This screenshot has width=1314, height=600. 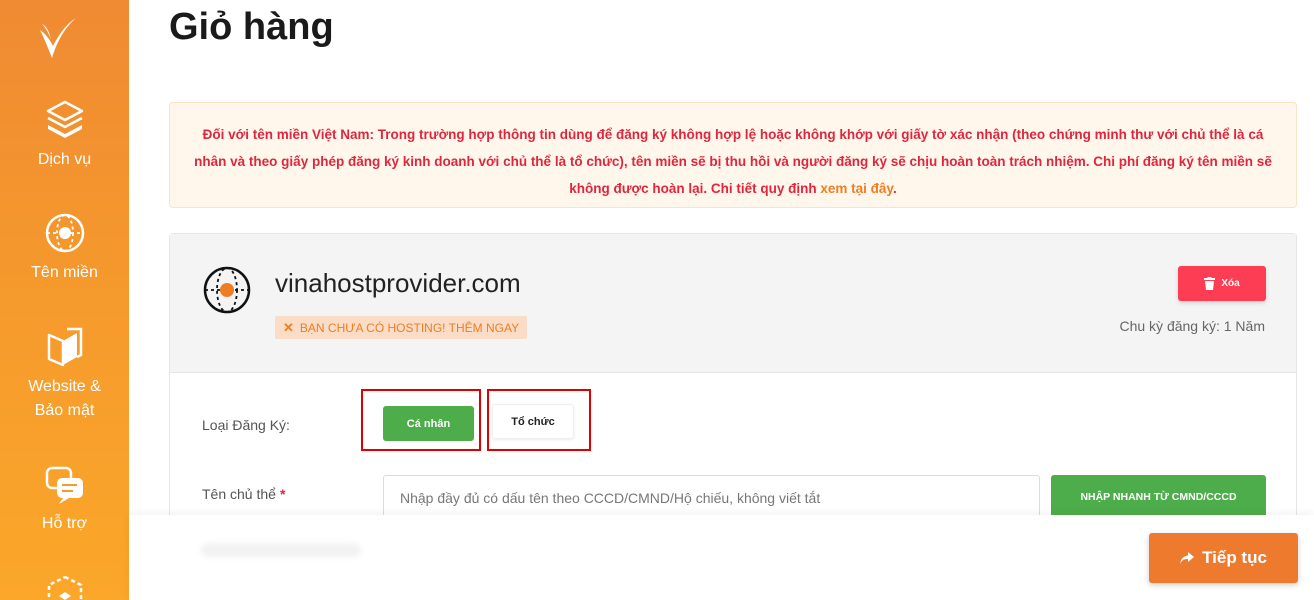 I want to click on continue-button: Tiếp tục, so click(x=1223, y=558).